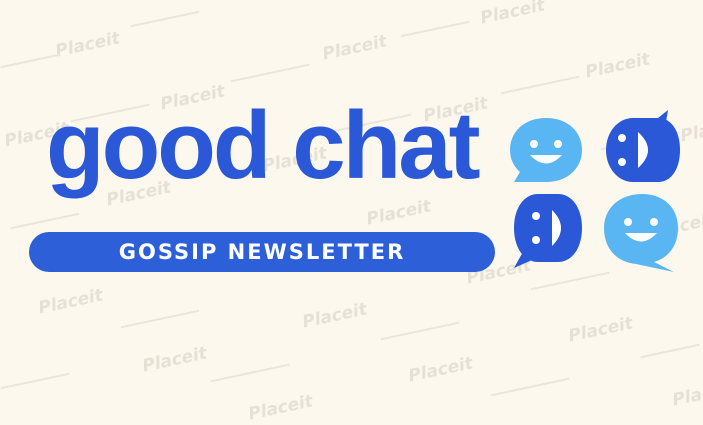 The image size is (703, 425). I want to click on logo-subtitle: GOSSIP NEWSLETTER, so click(262, 252).